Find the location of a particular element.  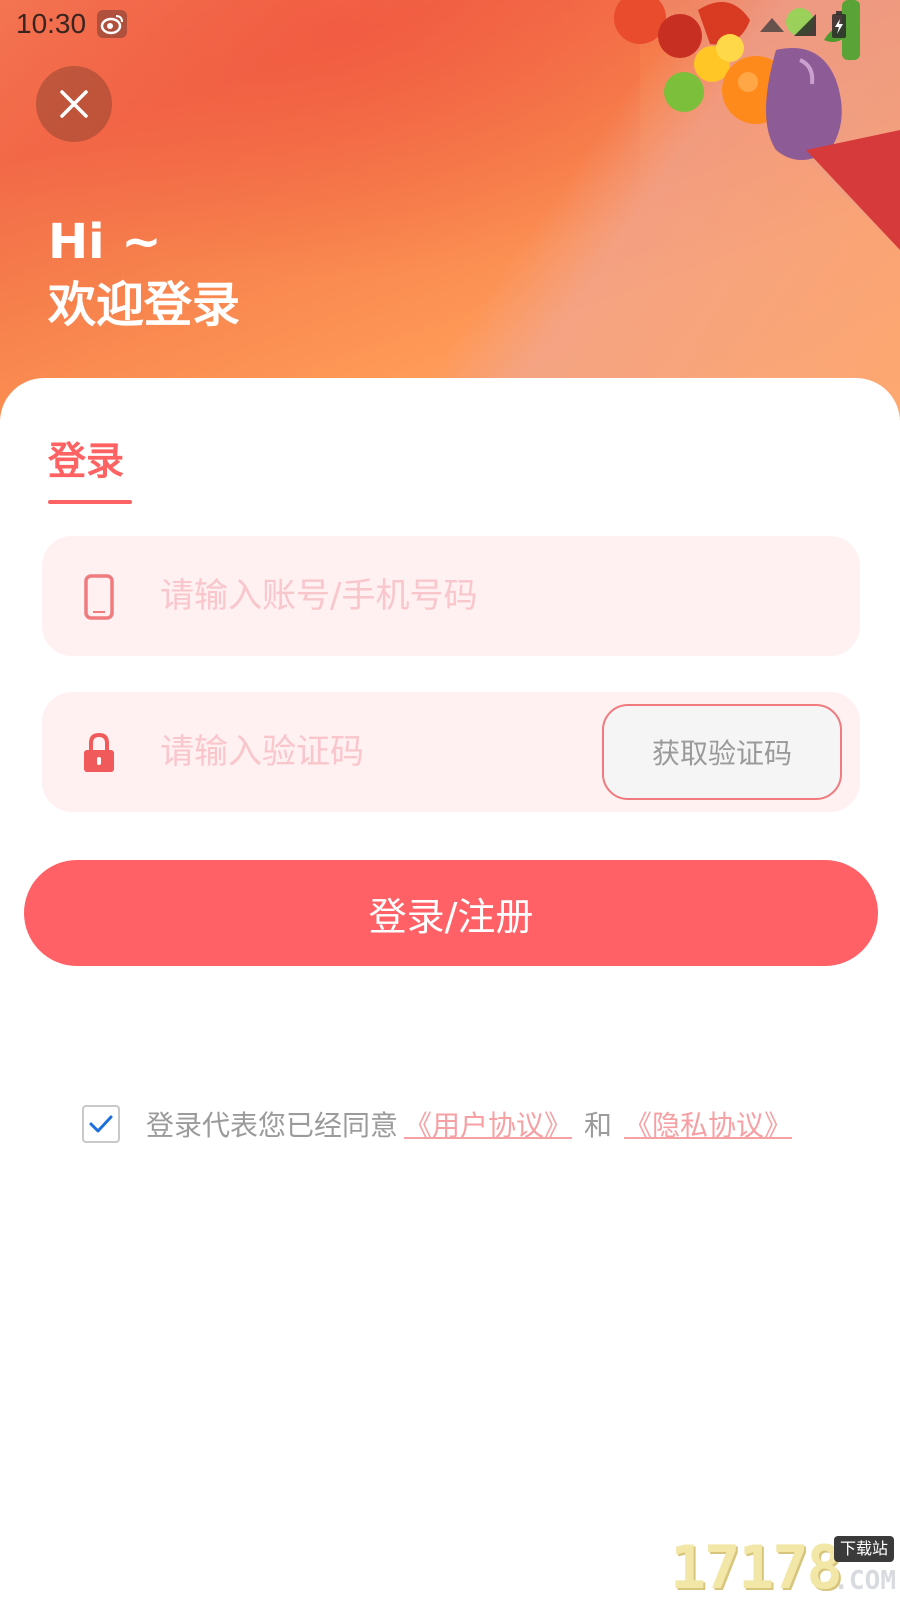

phone-field is located at coordinates (451, 596).